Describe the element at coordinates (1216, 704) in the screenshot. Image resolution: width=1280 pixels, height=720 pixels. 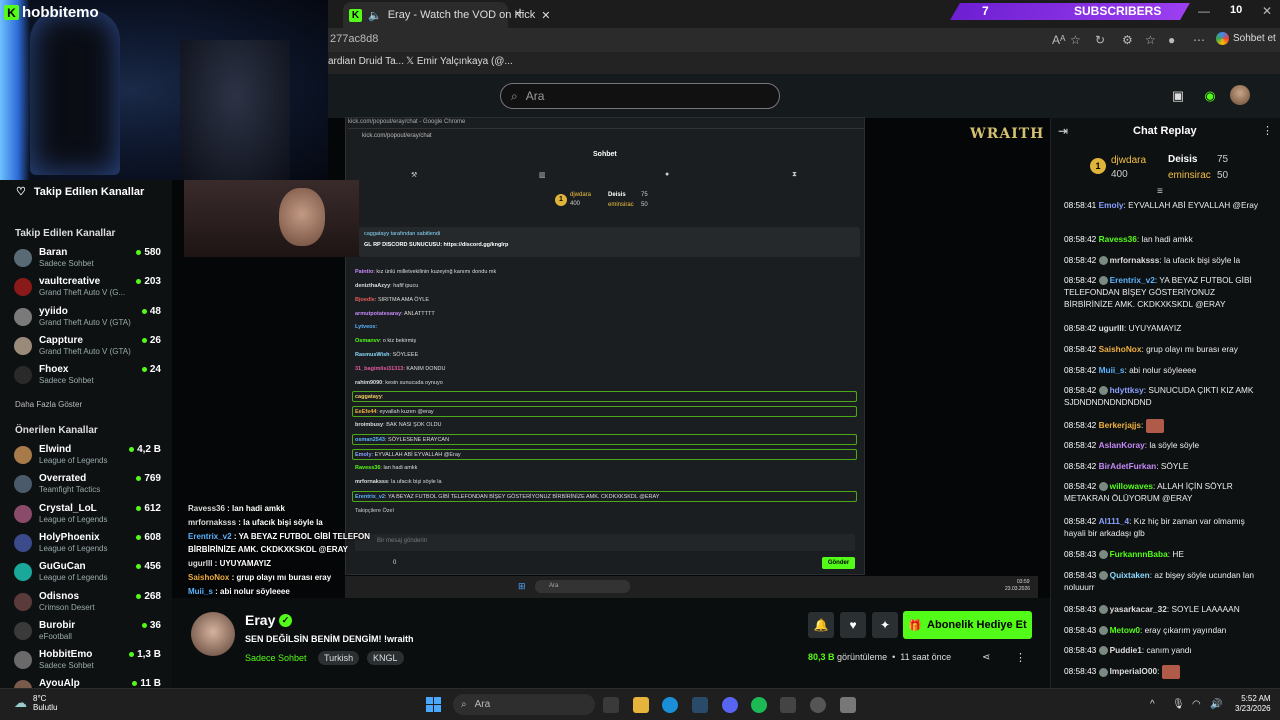
I see `volume-icon: 🔊` at that location.